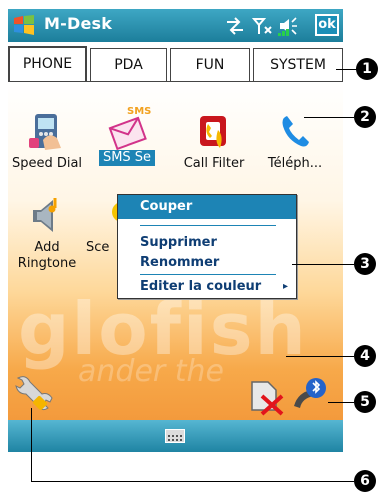 This screenshot has width=381, height=497. I want to click on bluetooth-headset-icon, so click(309, 394).